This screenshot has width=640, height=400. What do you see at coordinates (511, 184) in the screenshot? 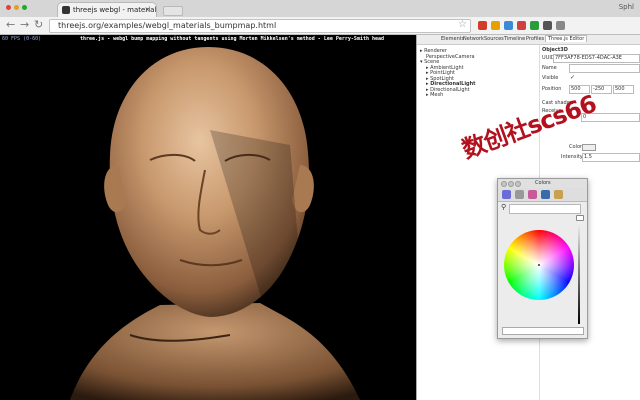
I see `colors-minimize-button` at bounding box center [511, 184].